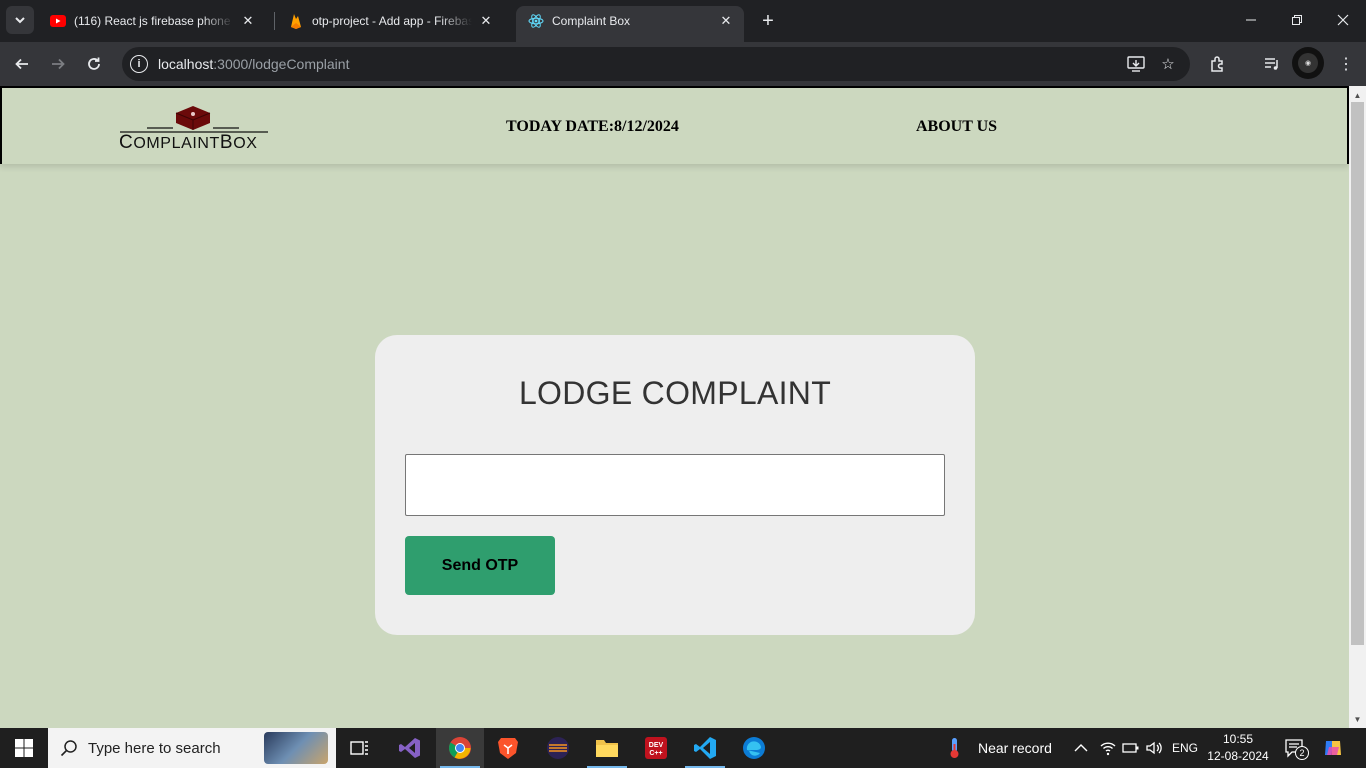 The image size is (1366, 768). I want to click on brave-app, so click(508, 748).